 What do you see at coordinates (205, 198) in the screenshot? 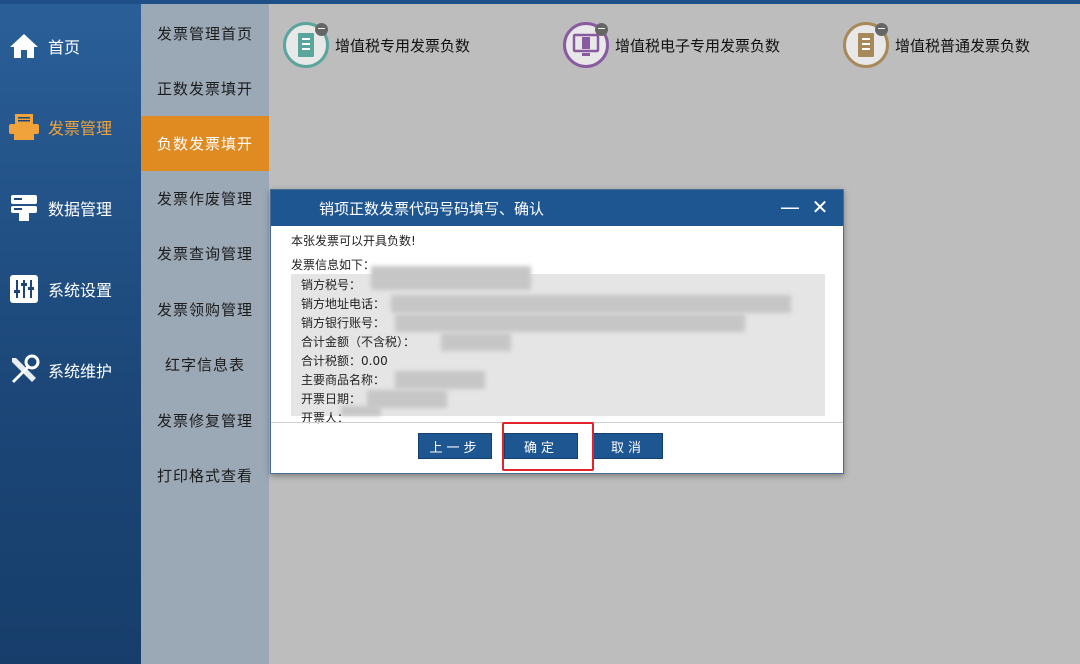
I see `submenu-item-void-management: 发票作废管理` at bounding box center [205, 198].